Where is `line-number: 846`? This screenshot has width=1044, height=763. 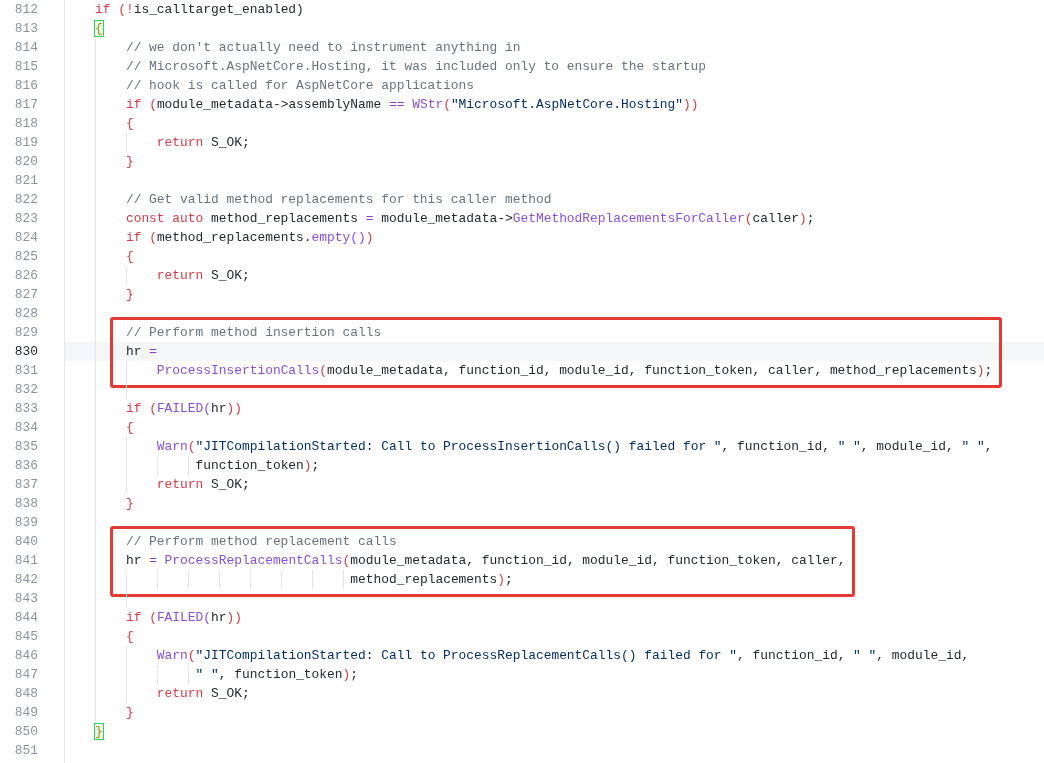
line-number: 846 is located at coordinates (26, 656).